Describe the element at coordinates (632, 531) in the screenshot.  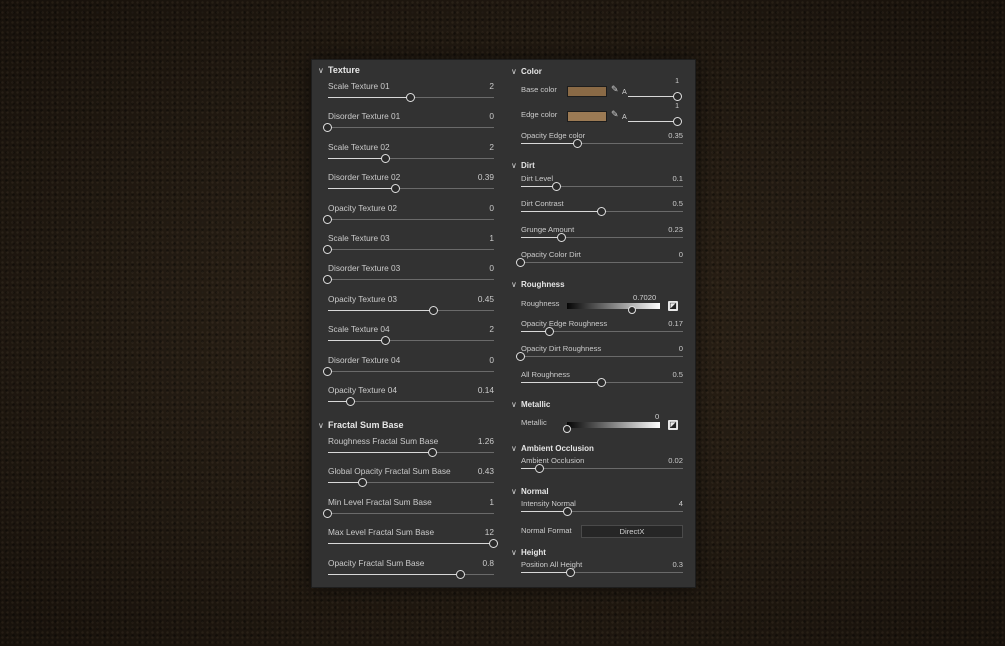
I see `normal-format-select: DirectX` at that location.